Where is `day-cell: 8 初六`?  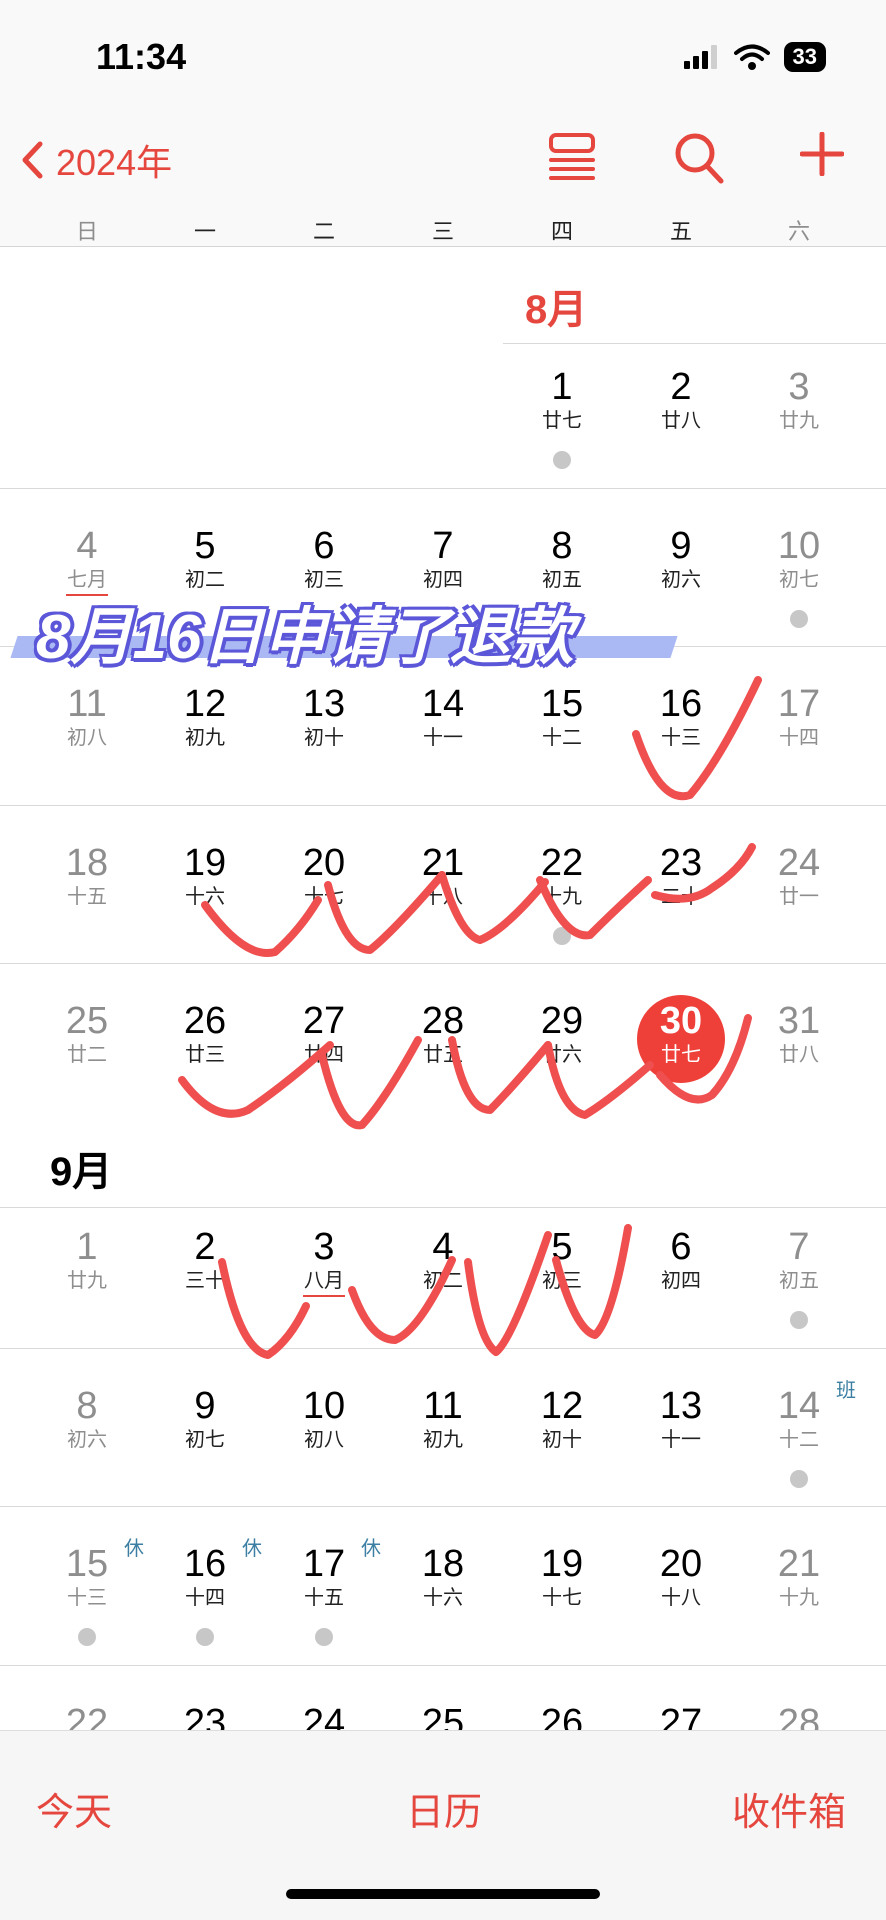 day-cell: 8 初六 is located at coordinates (87, 1441).